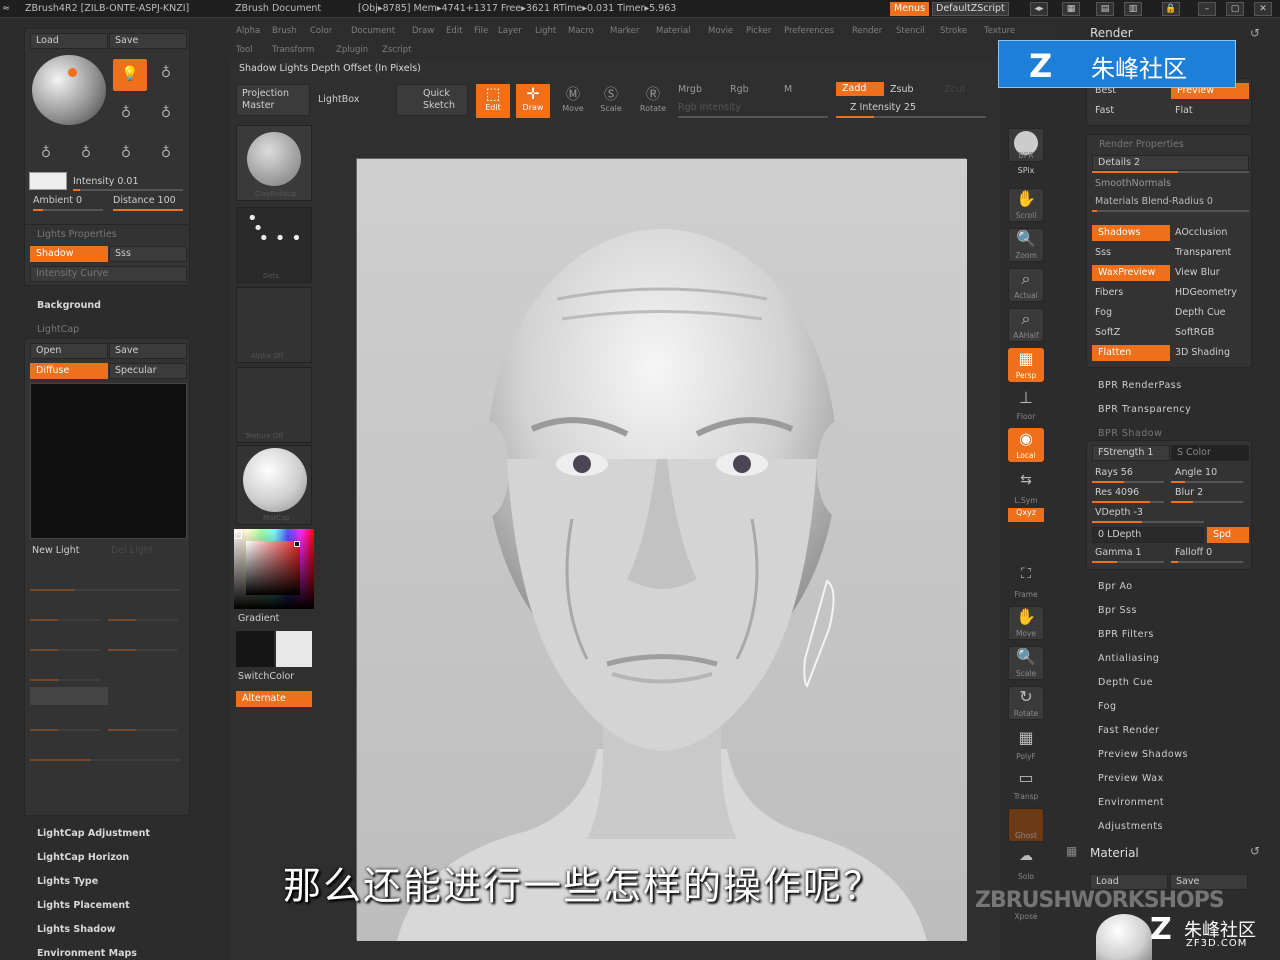  What do you see at coordinates (1026, 405) in the screenshot?
I see `floor-button: ⊥ Floor` at bounding box center [1026, 405].